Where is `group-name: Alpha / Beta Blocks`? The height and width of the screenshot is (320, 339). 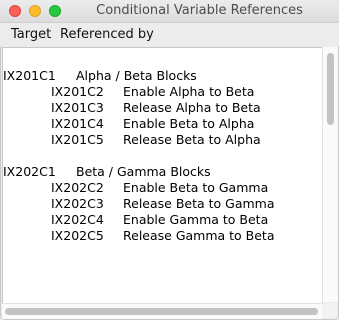
group-name: Alpha / Beta Blocks is located at coordinates (136, 75).